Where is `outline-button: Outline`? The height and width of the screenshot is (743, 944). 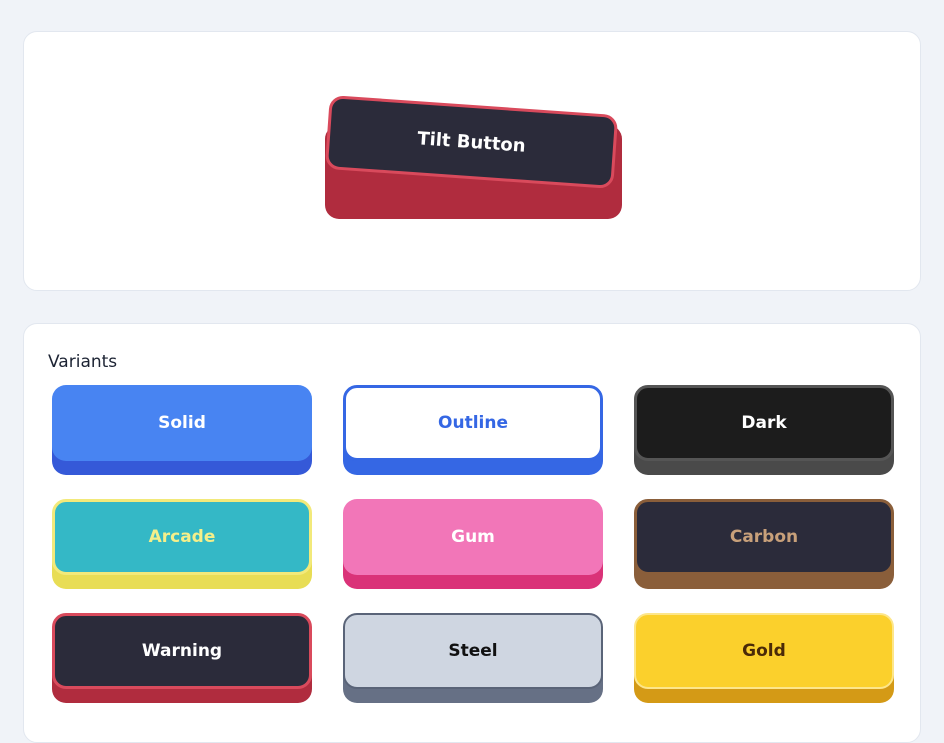 outline-button: Outline is located at coordinates (473, 430).